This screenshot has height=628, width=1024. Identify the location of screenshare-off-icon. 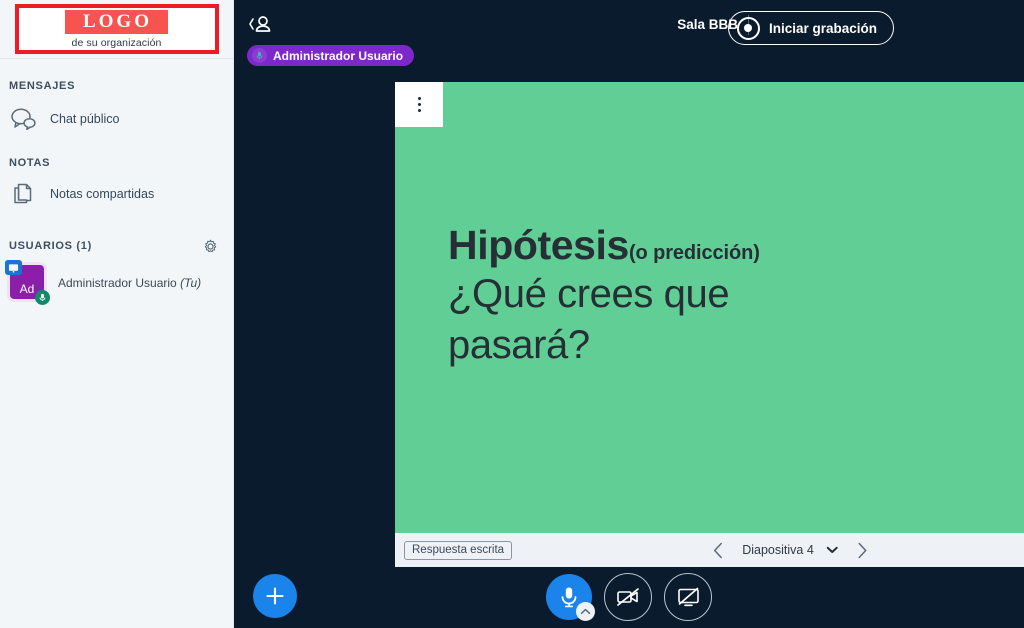
(688, 597).